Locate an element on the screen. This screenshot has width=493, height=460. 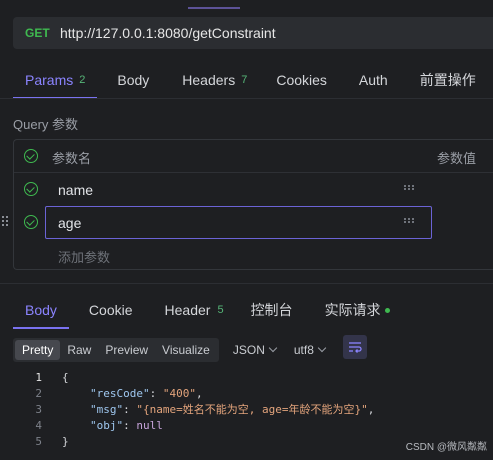
param-row: name is located at coordinates (253, 189).